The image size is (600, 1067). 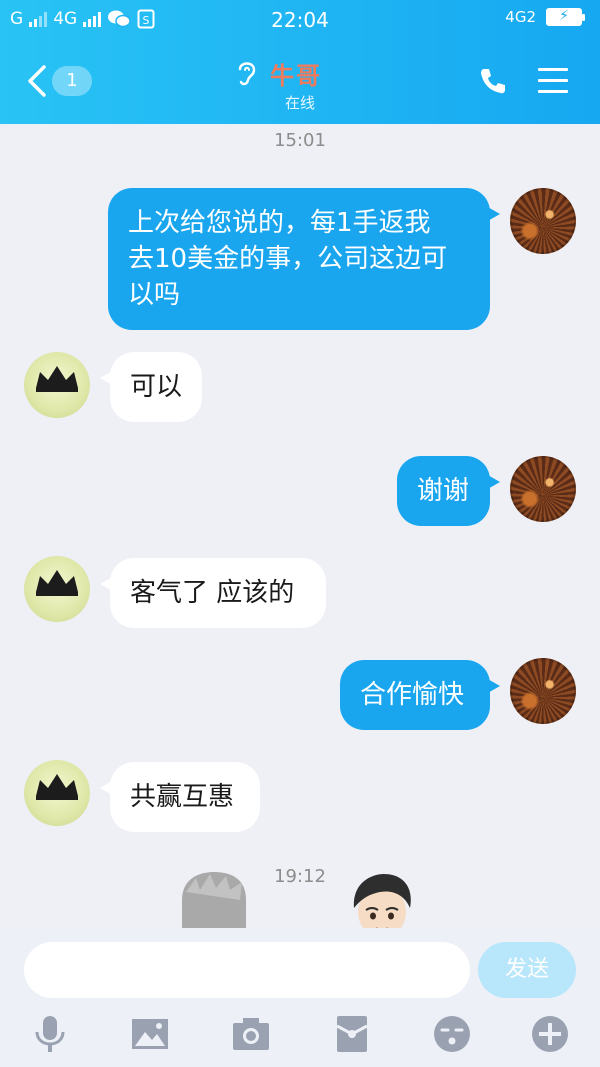 I want to click on message-text: 合作愉快, so click(x=412, y=695).